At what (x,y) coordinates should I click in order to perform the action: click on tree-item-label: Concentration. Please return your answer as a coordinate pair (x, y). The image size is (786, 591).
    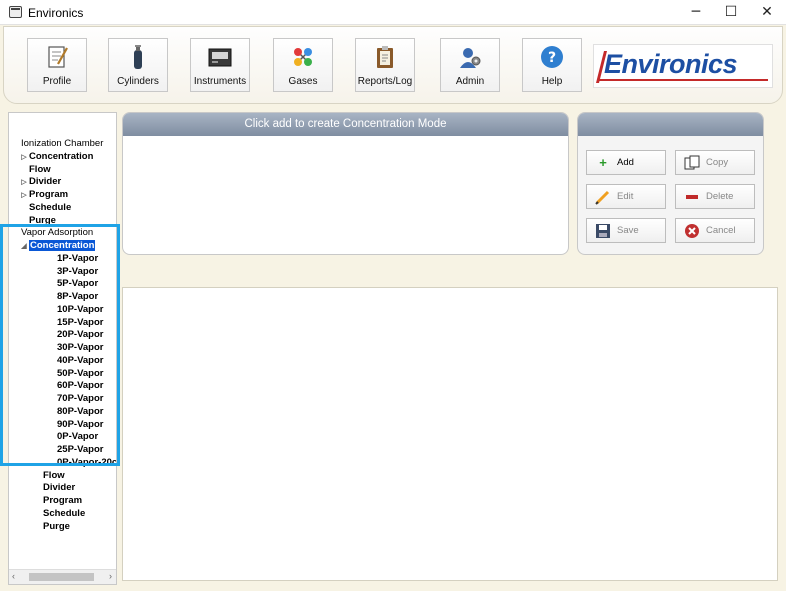
    Looking at the image, I should click on (62, 245).